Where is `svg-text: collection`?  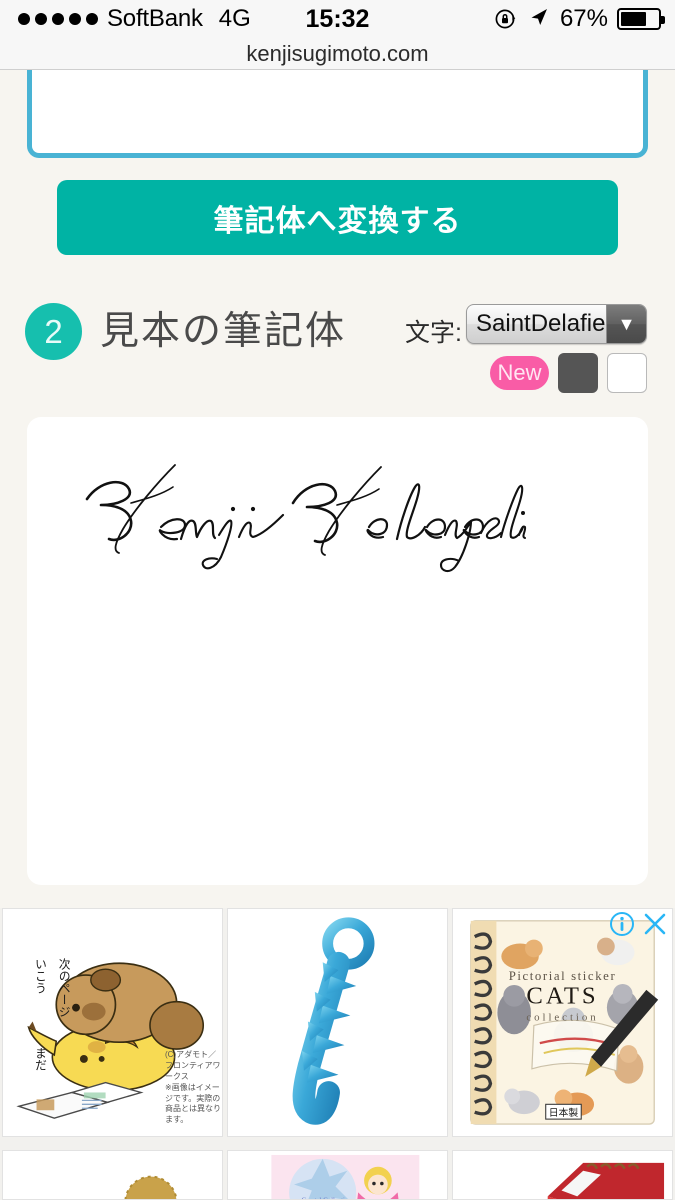
svg-text: collection is located at coordinates (562, 1017).